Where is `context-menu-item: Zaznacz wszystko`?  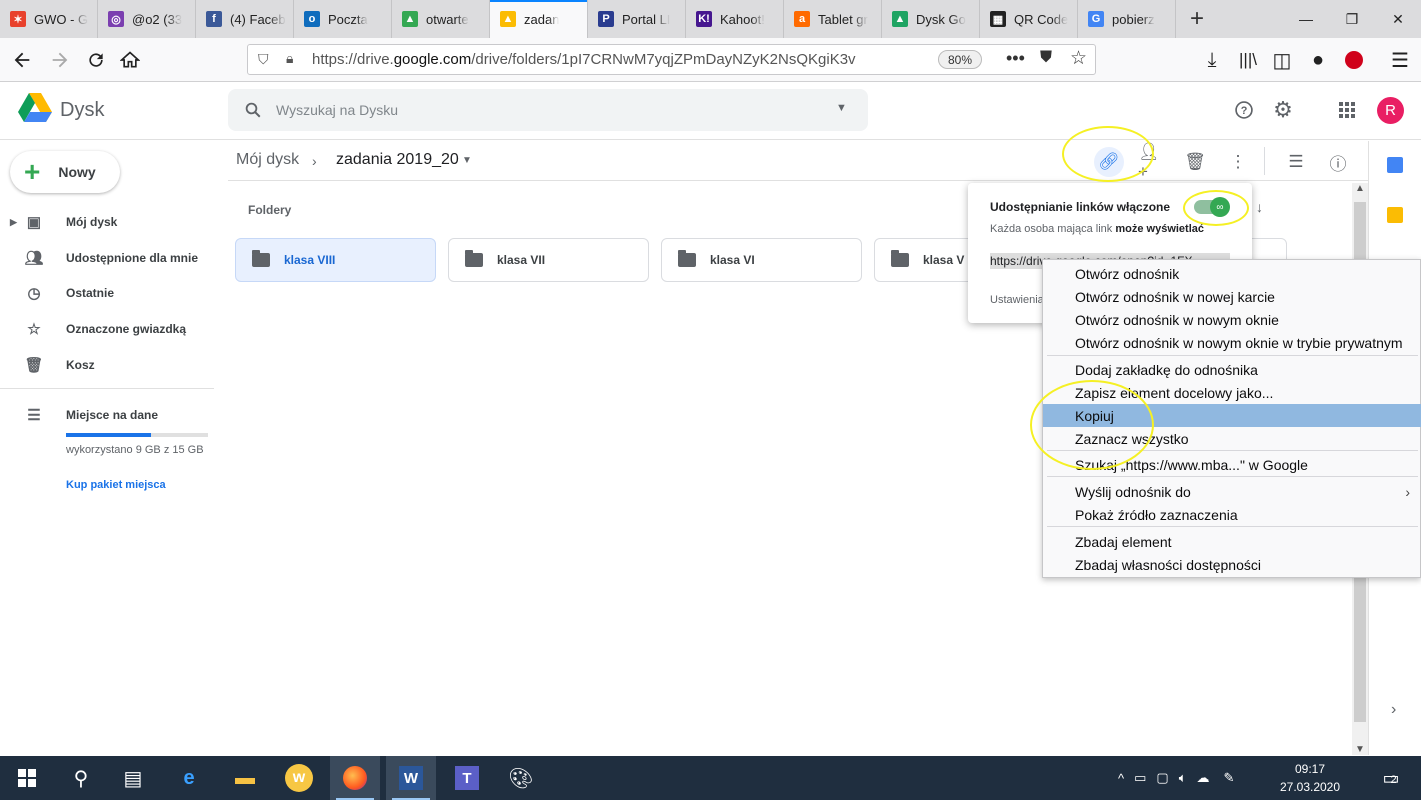 context-menu-item: Zaznacz wszystko is located at coordinates (1232, 438).